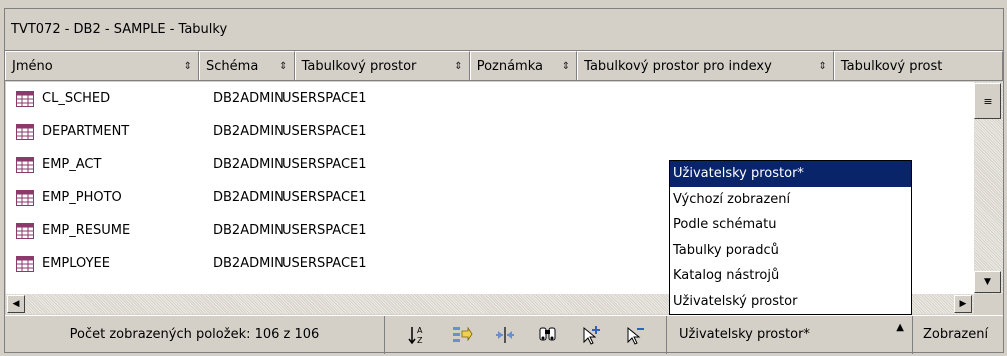 The width and height of the screenshot is (1007, 356). Describe the element at coordinates (790, 302) in the screenshot. I see `menu-item-user-space: Uživatelský prostor` at that location.